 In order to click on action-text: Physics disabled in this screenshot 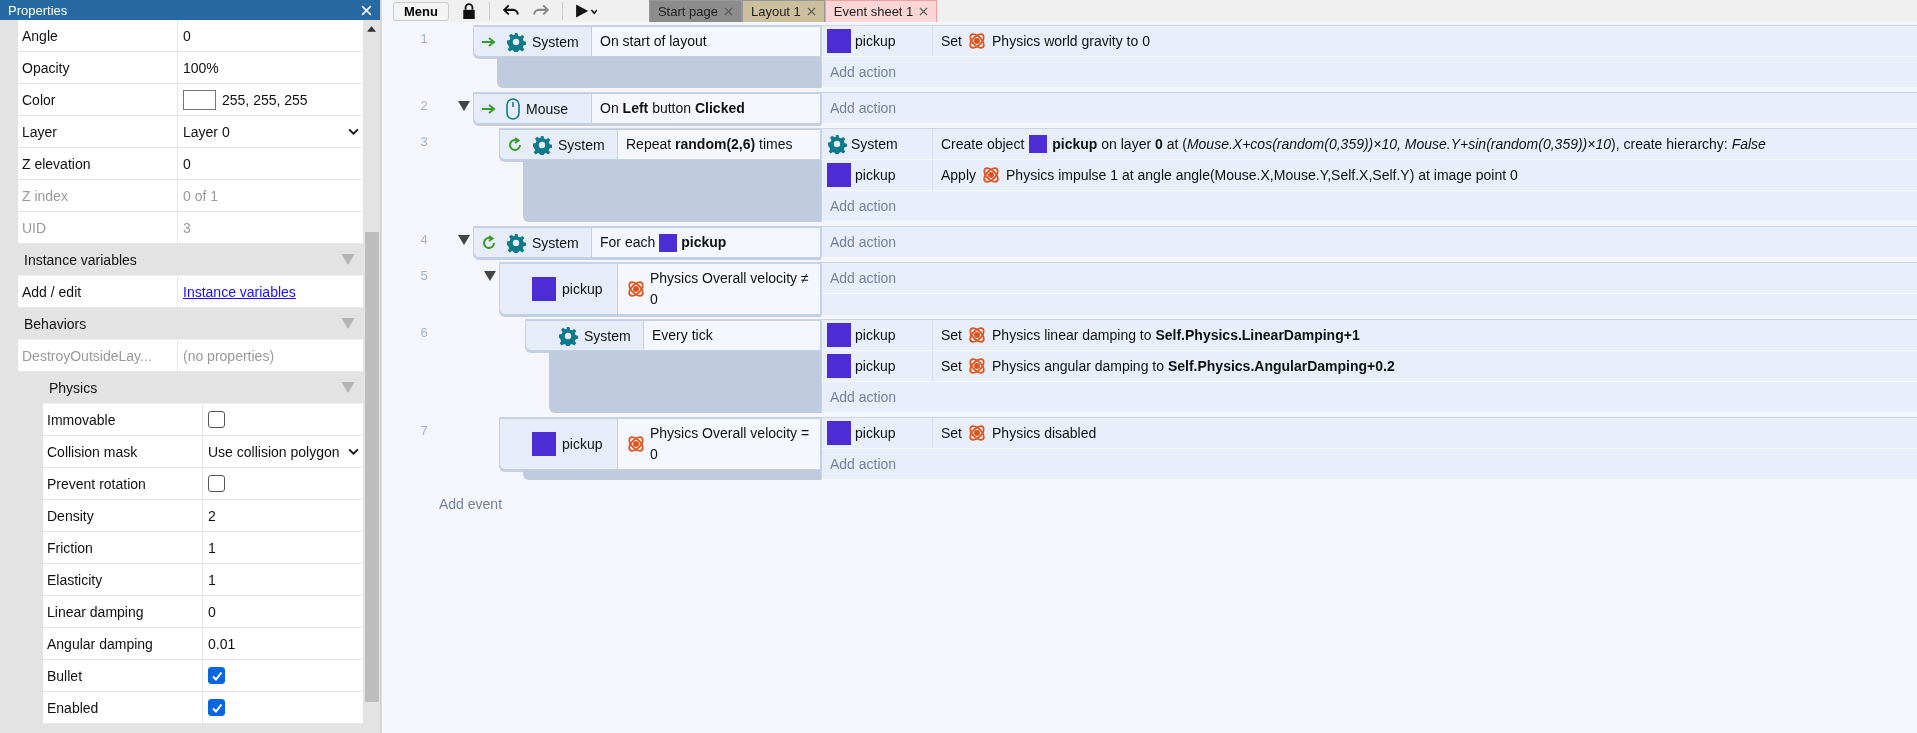, I will do `click(1044, 433)`.